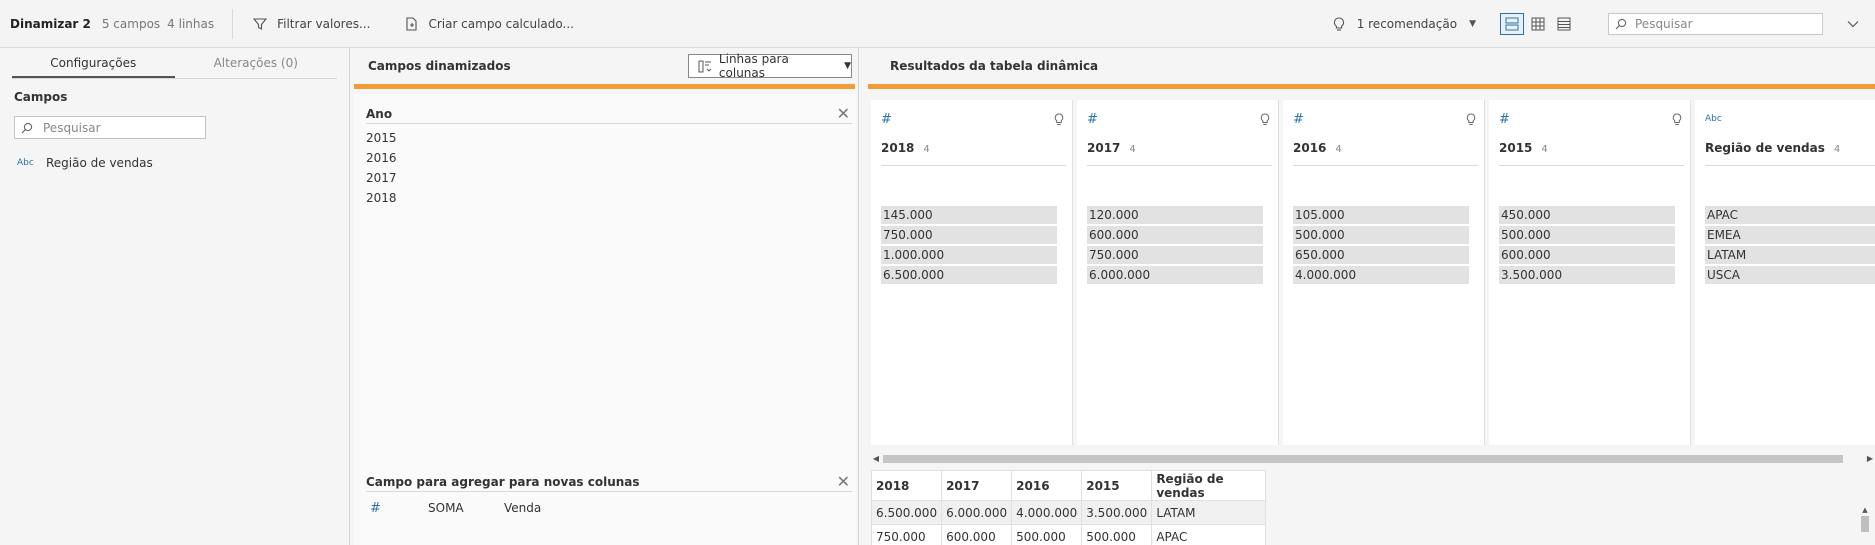  What do you see at coordinates (969, 275) in the screenshot?
I see `card-value: 6.500.000` at bounding box center [969, 275].